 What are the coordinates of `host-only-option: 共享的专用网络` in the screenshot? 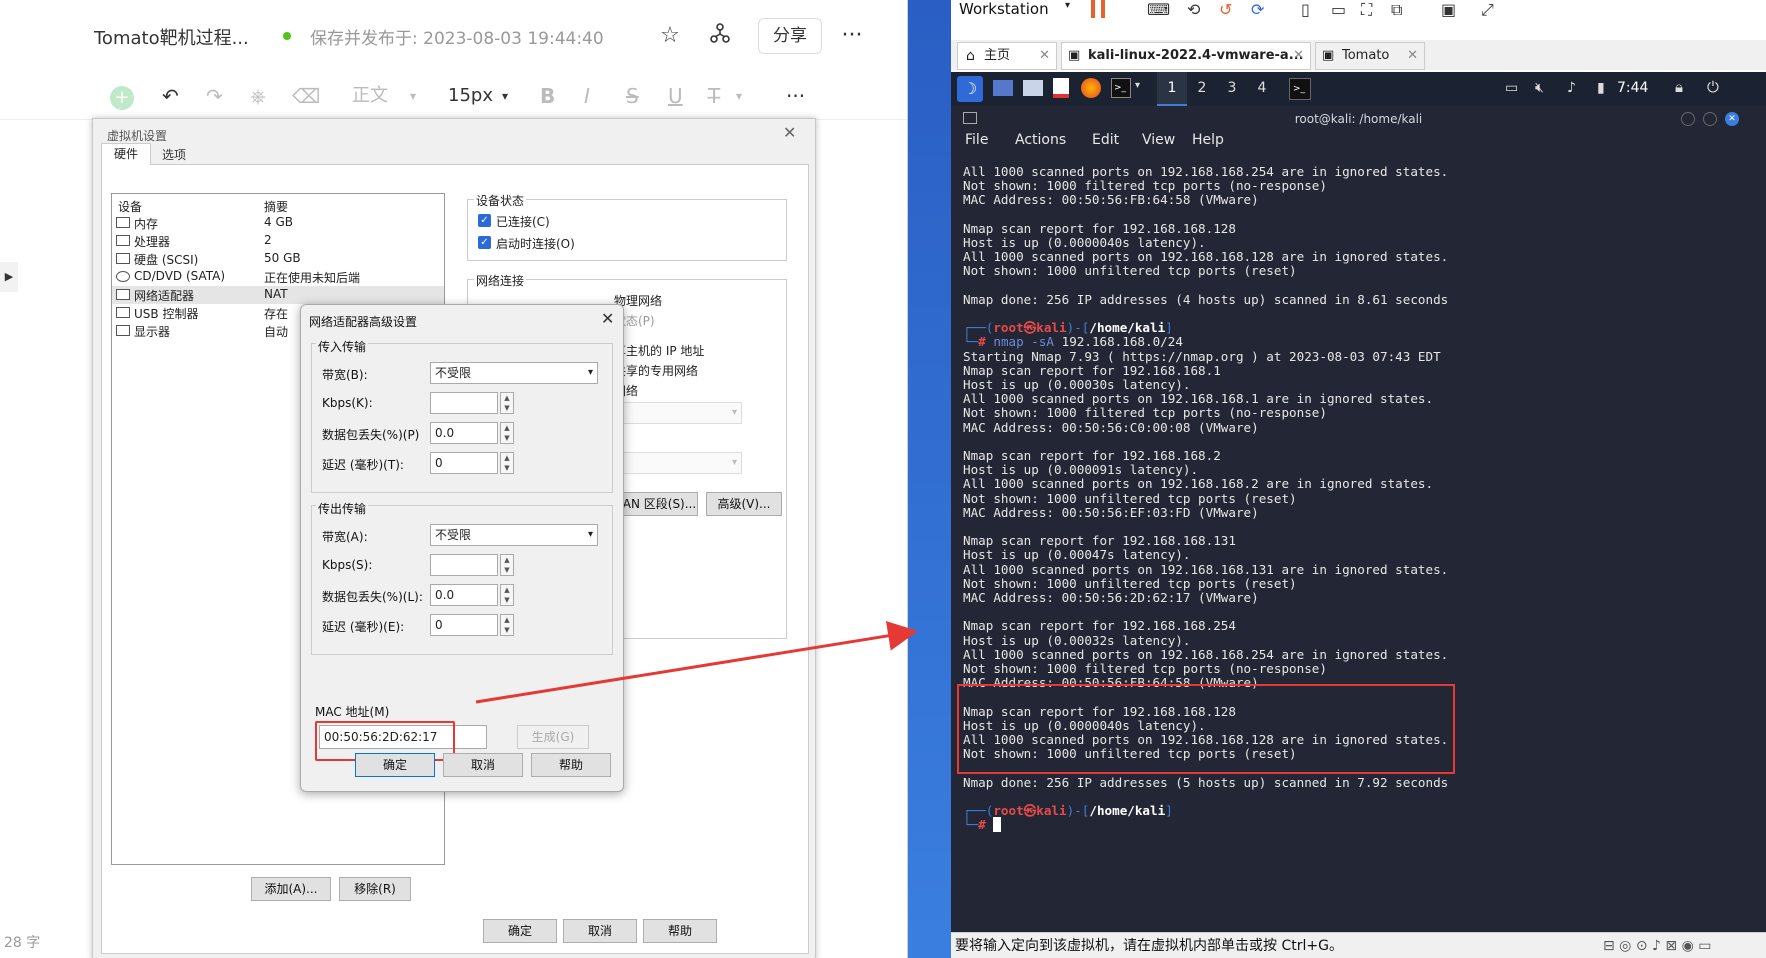 It's located at (656, 370).